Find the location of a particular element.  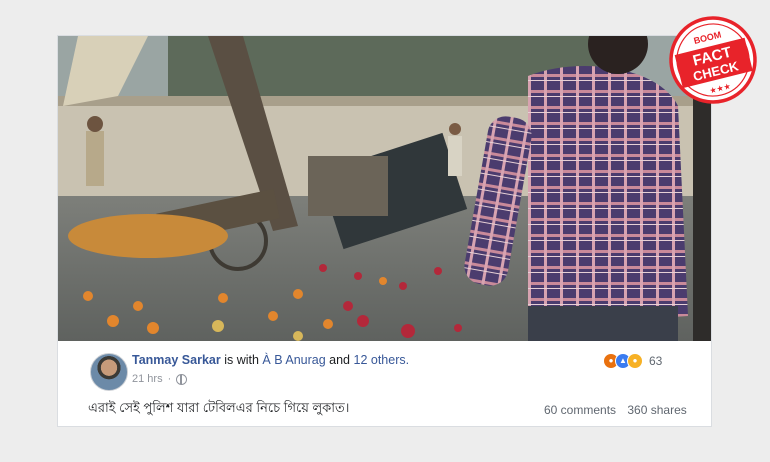

comments-count-link: 60 comments is located at coordinates (580, 410).